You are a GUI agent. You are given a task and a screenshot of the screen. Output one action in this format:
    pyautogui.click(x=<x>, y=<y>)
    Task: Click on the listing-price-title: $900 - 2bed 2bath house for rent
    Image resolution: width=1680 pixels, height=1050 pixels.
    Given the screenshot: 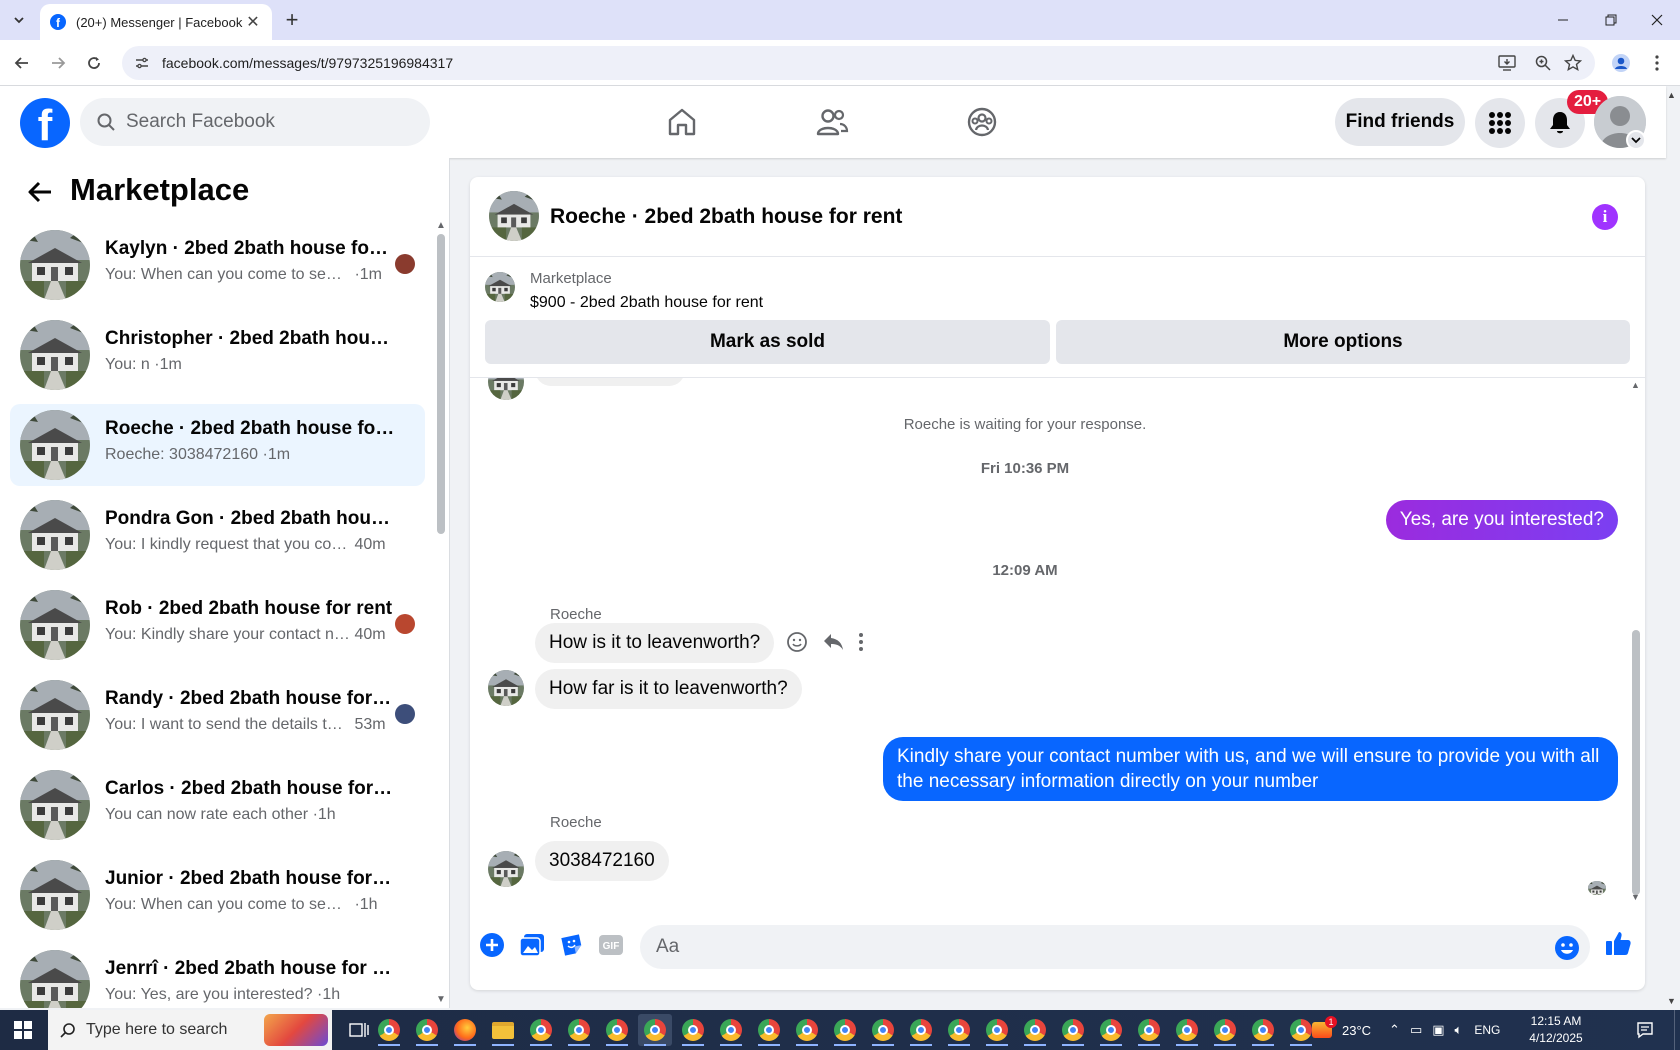 What is the action you would take?
    pyautogui.click(x=646, y=303)
    